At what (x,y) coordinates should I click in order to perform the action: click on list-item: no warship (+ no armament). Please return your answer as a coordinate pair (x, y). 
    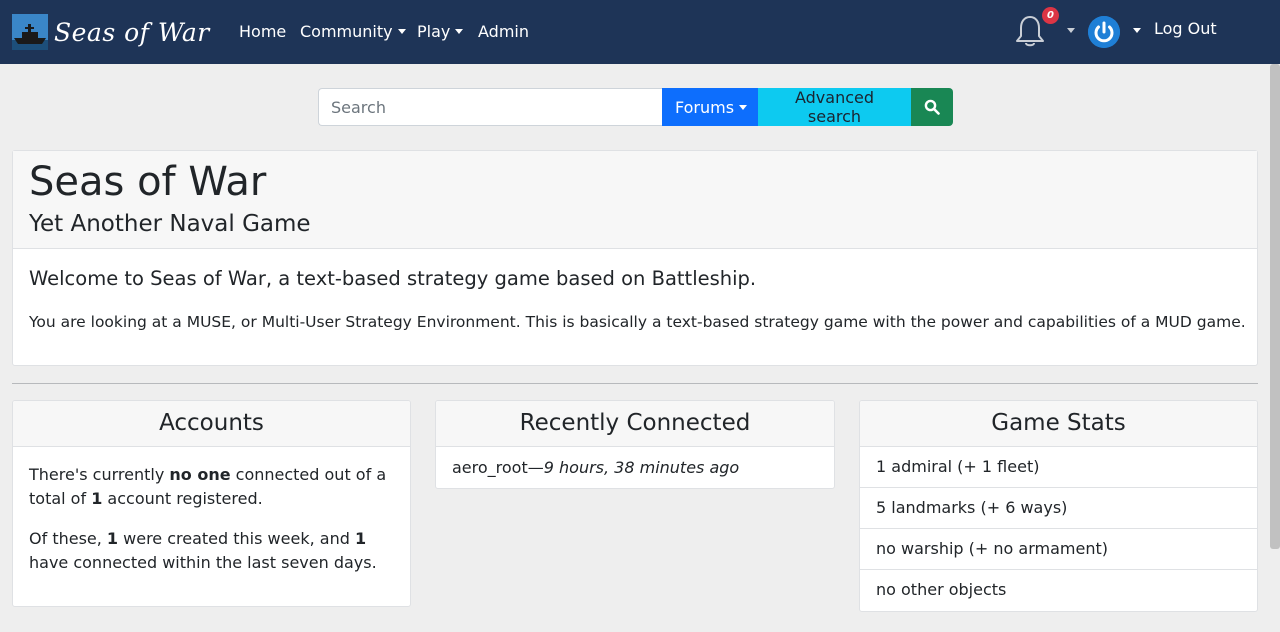
    Looking at the image, I should click on (1058, 549).